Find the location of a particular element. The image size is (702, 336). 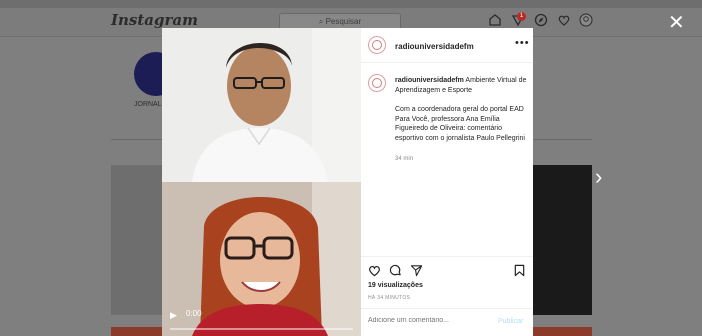

share-icon is located at coordinates (416, 270).